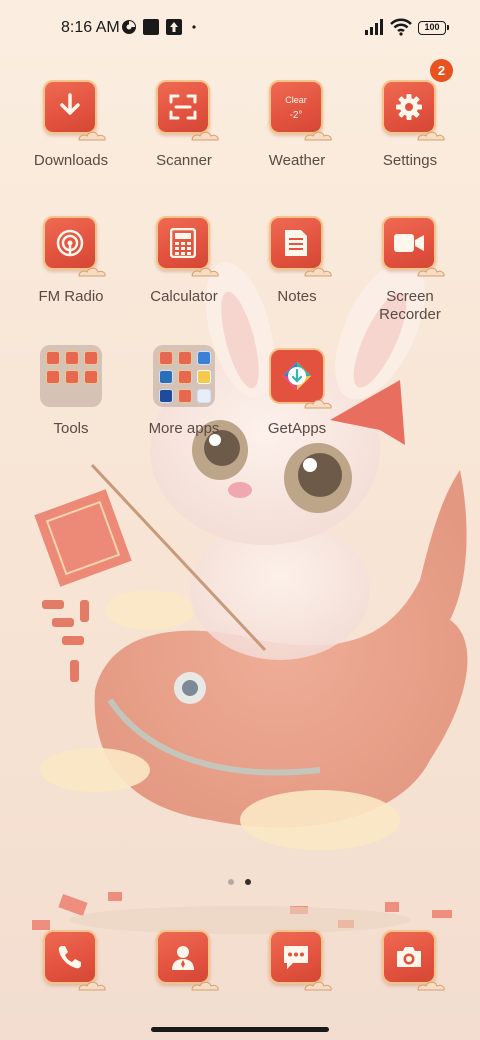  I want to click on square-notification-icon, so click(151, 27).